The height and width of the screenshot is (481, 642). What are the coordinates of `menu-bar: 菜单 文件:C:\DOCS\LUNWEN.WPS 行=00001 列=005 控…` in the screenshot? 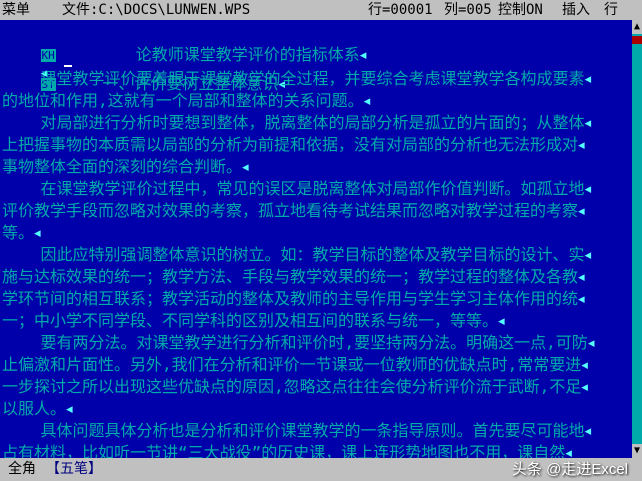 It's located at (321, 10).